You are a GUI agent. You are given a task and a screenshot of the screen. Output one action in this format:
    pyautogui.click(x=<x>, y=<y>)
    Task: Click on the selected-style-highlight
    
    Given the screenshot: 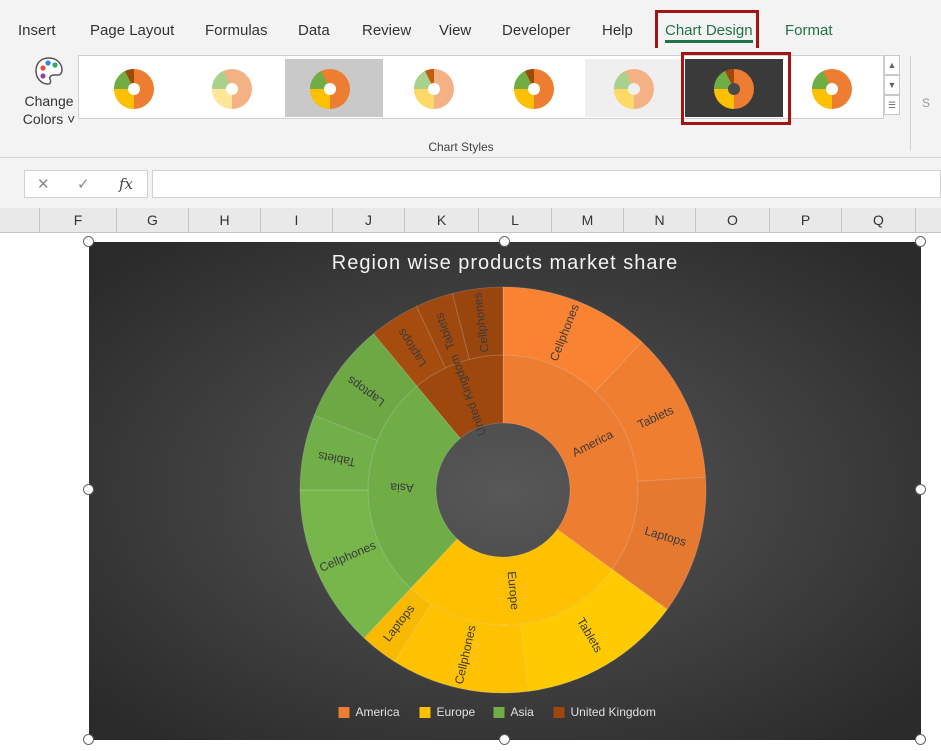 What is the action you would take?
    pyautogui.click(x=736, y=88)
    